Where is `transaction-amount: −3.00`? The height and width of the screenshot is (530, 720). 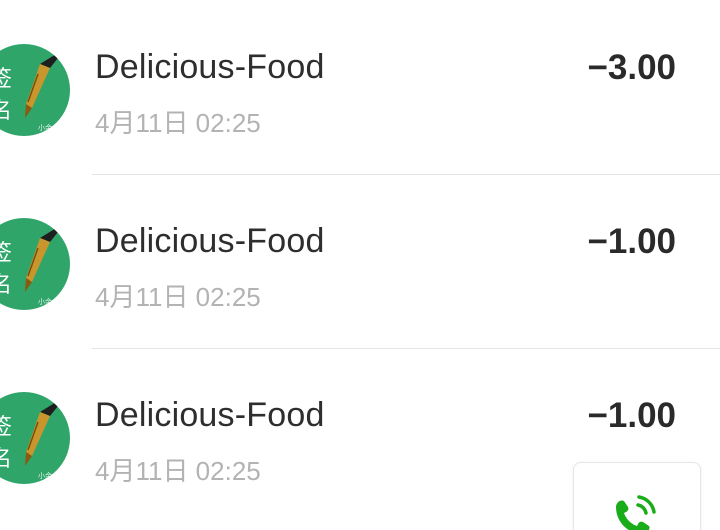 transaction-amount: −3.00 is located at coordinates (631, 67).